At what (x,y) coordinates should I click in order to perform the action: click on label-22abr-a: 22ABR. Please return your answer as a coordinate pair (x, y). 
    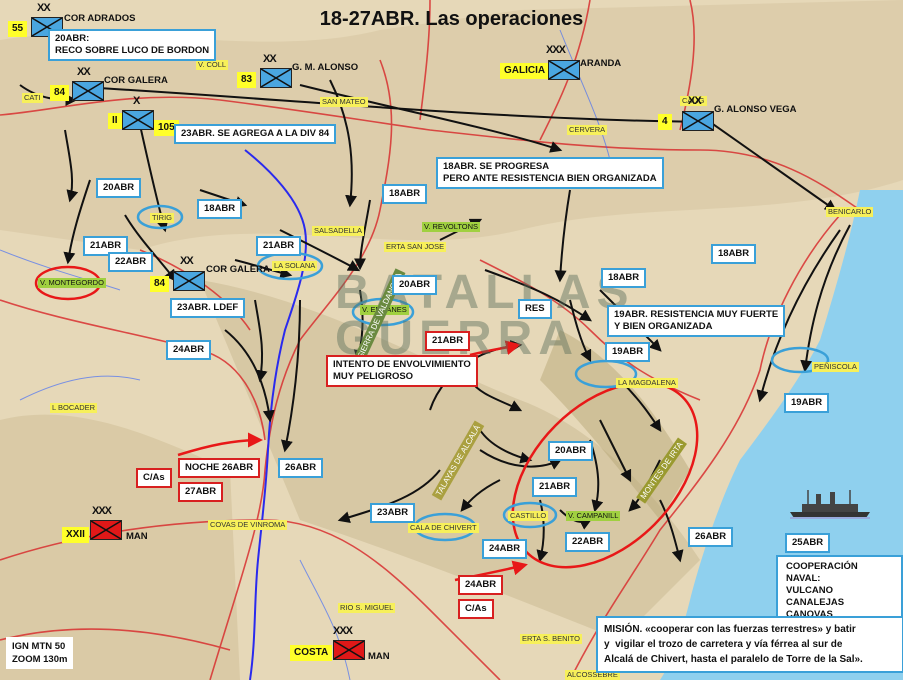
    Looking at the image, I should click on (131, 262).